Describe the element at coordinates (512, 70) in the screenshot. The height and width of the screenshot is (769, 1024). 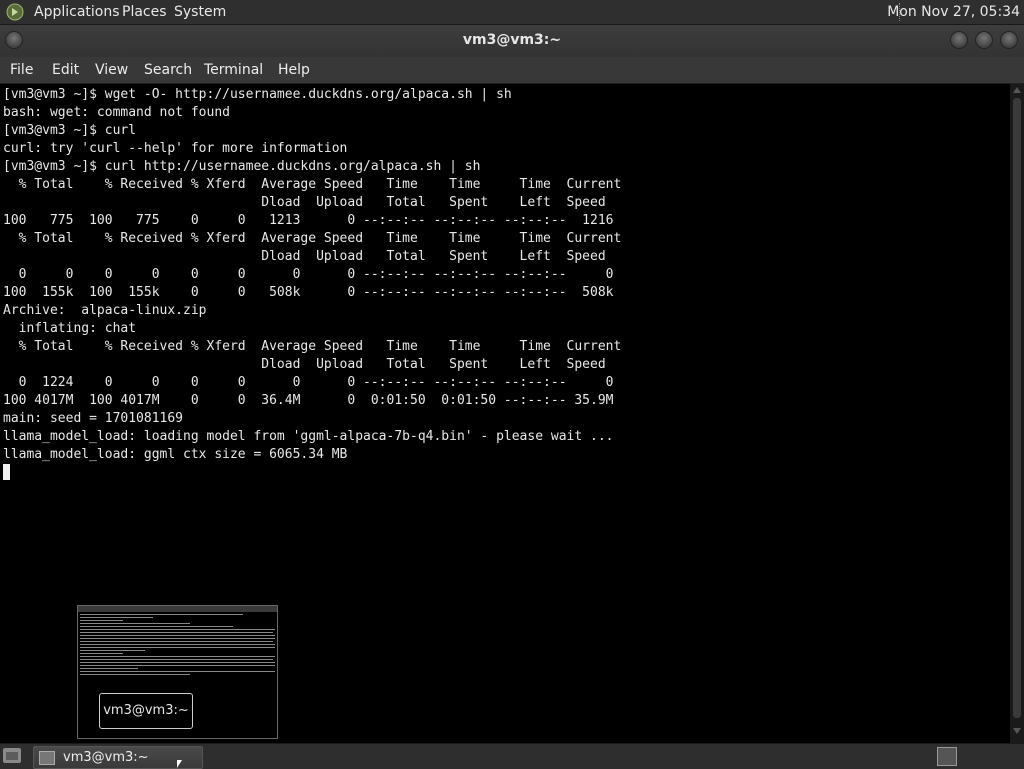
I see `terminal-menubar: File Edit View Search Terminal Help` at that location.